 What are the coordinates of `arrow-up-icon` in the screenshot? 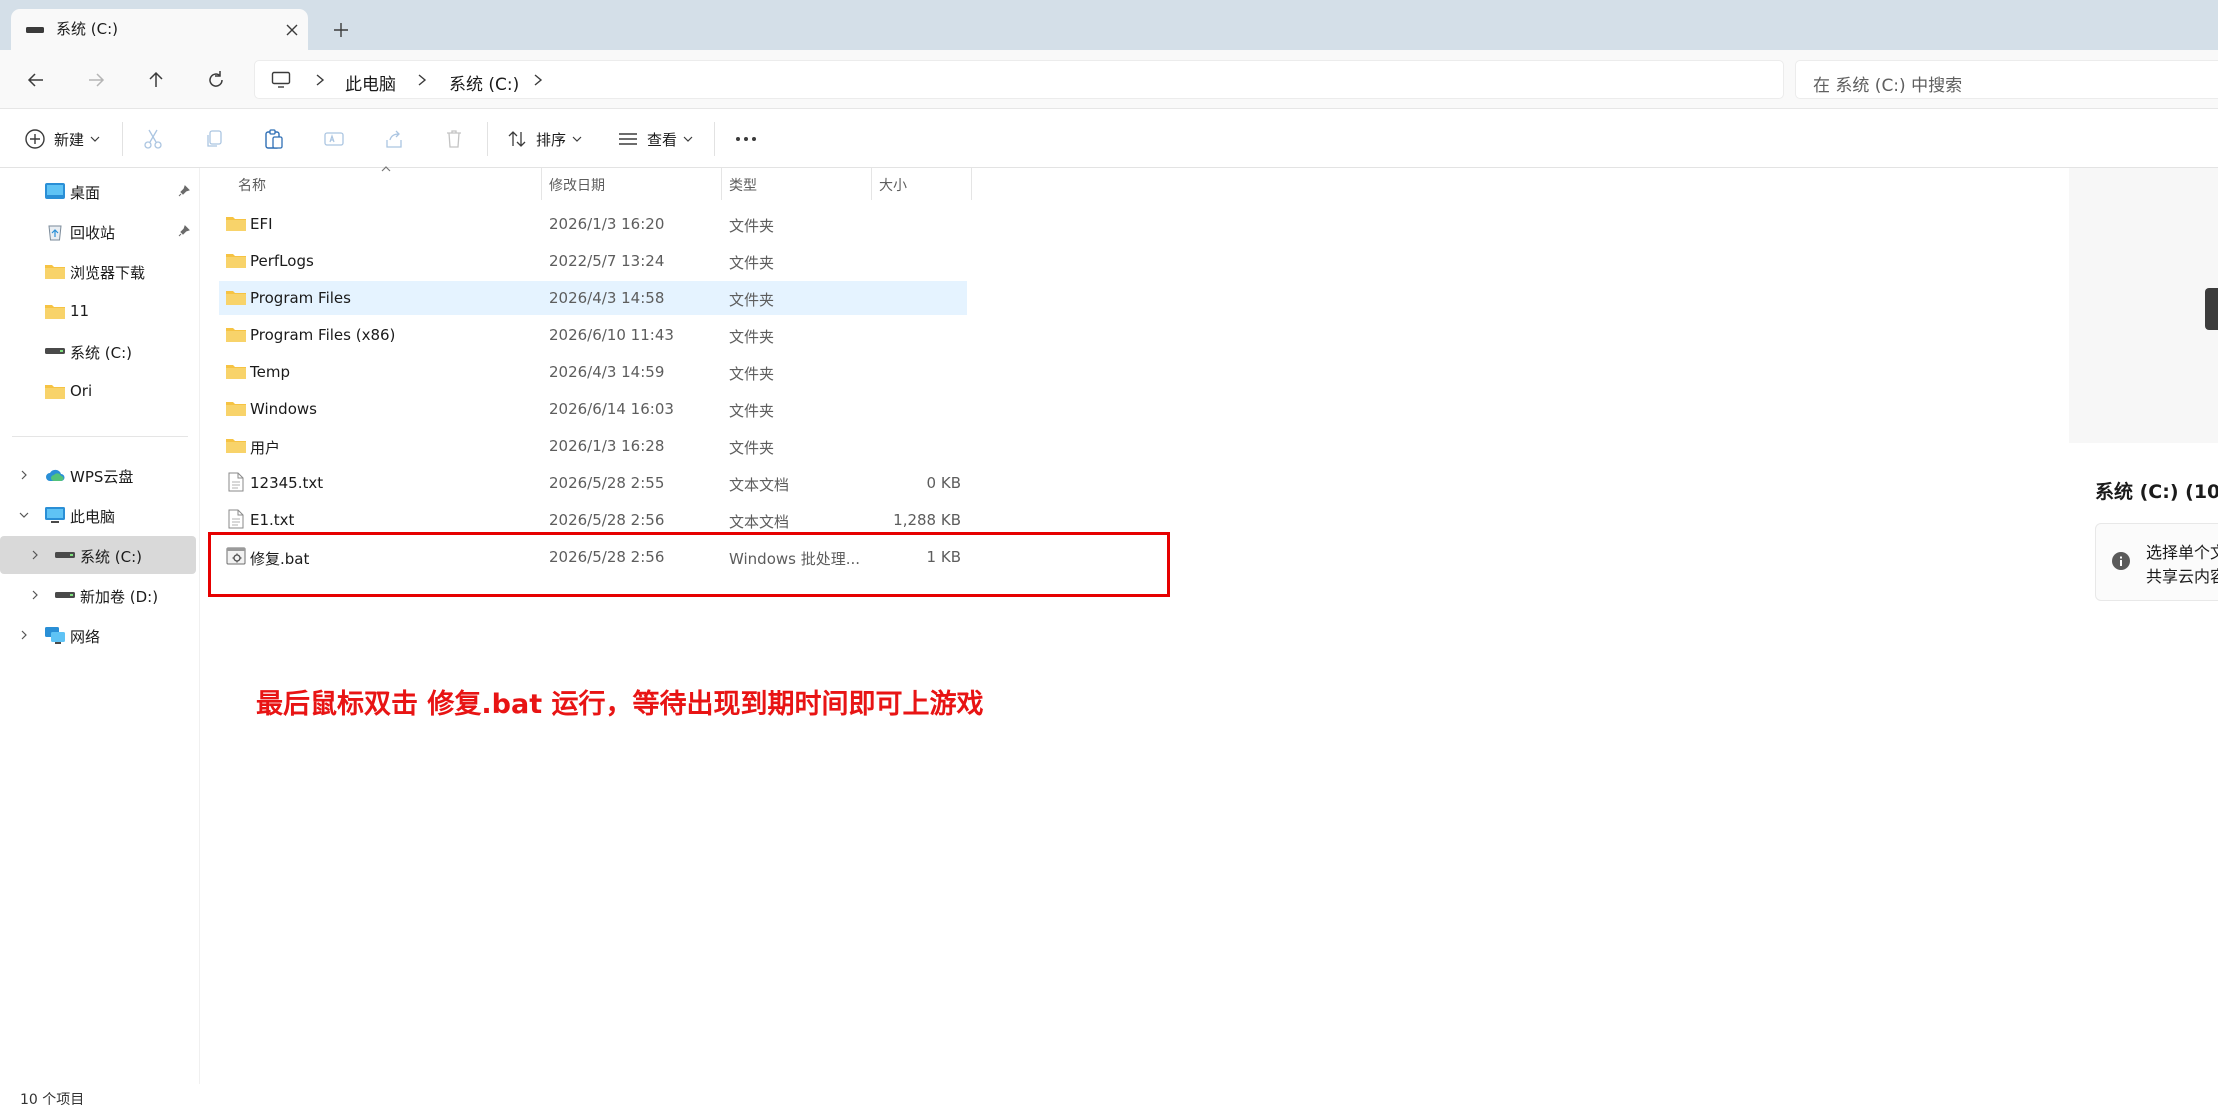 It's located at (156, 80).